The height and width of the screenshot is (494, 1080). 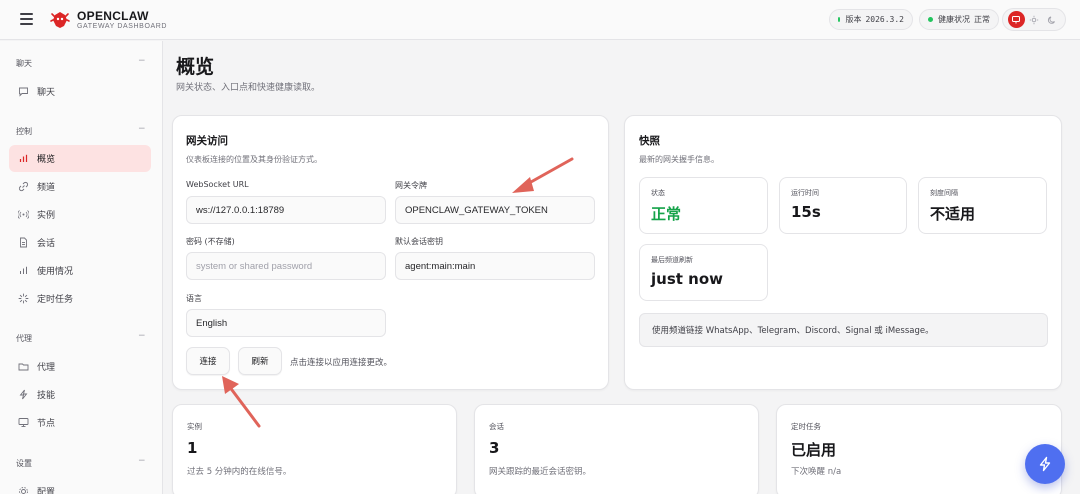 I want to click on sidebar-item-label: 节点, so click(x=46, y=424).